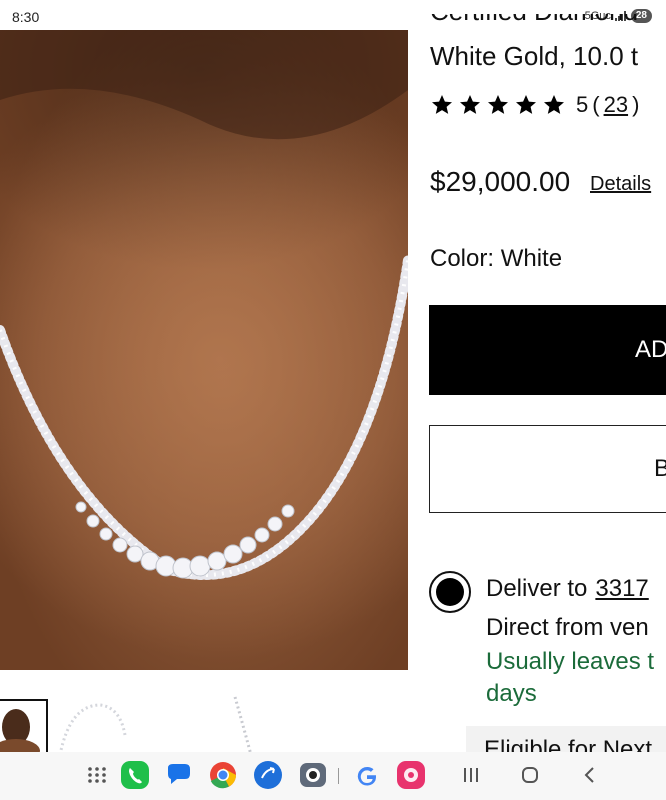 Image resolution: width=666 pixels, height=800 pixels. What do you see at coordinates (97, 775) in the screenshot?
I see `apps-grid-icon` at bounding box center [97, 775].